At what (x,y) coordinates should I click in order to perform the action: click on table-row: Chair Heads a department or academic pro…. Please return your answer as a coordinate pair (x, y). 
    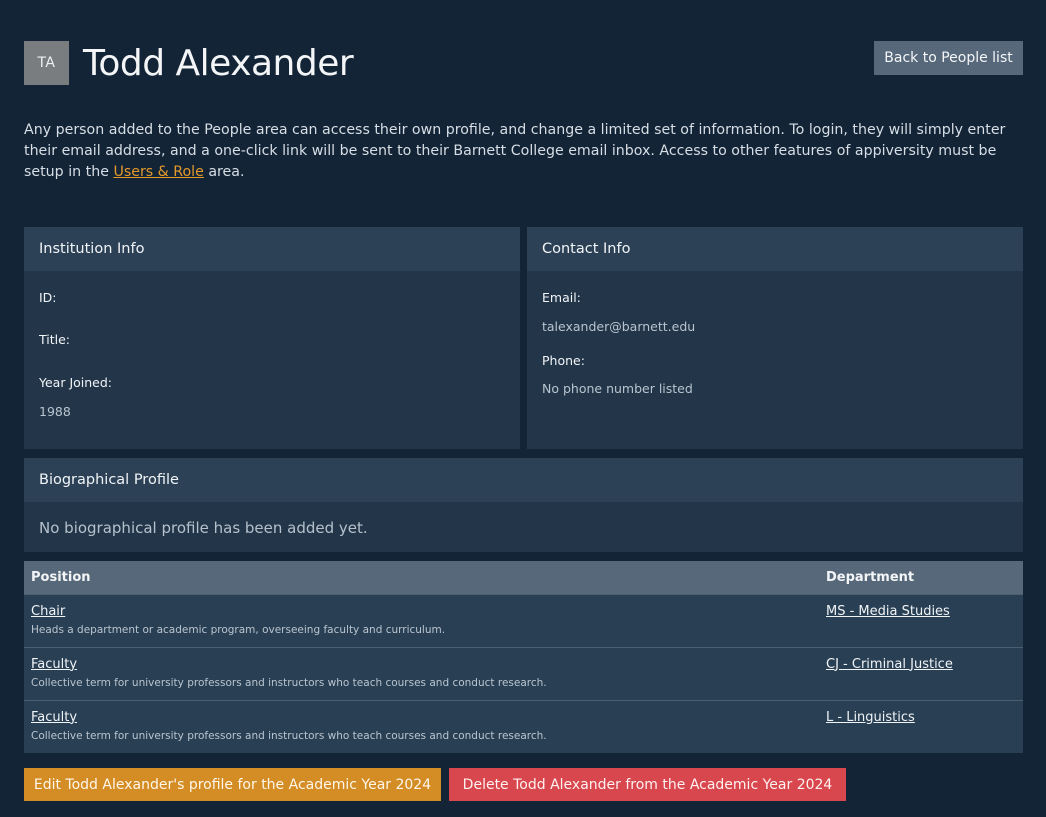
    Looking at the image, I should click on (523, 620).